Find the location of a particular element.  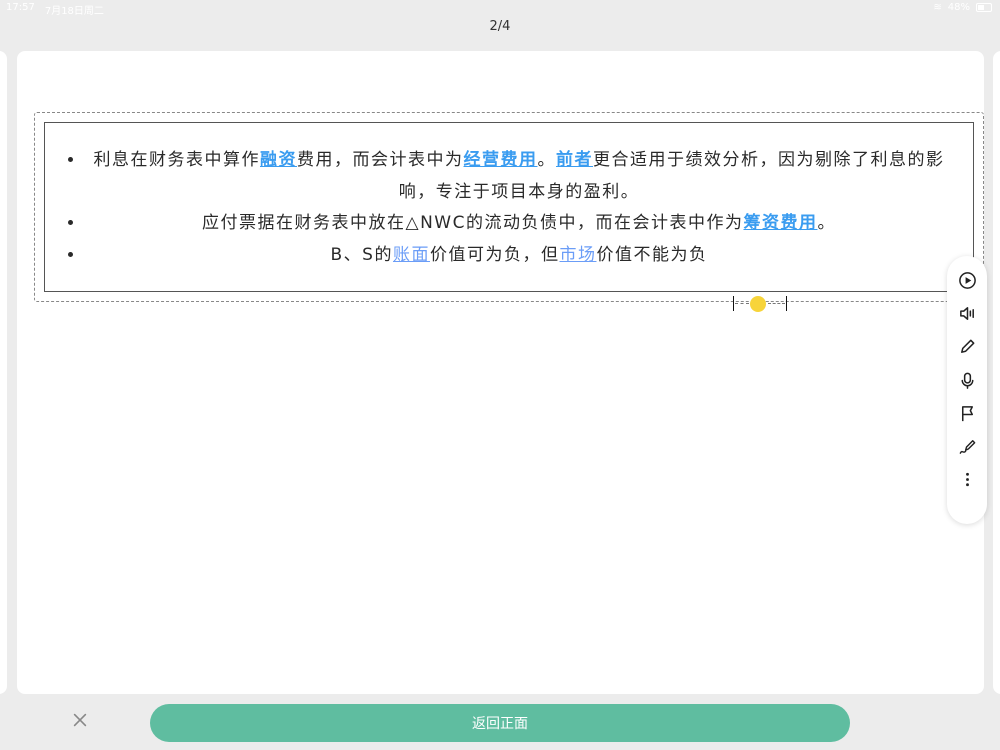

close-icon is located at coordinates (80, 720).